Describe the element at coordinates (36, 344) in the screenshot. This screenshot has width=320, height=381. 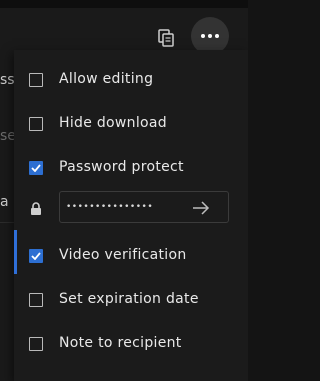
I see `checkbox-note-to-recipient` at that location.